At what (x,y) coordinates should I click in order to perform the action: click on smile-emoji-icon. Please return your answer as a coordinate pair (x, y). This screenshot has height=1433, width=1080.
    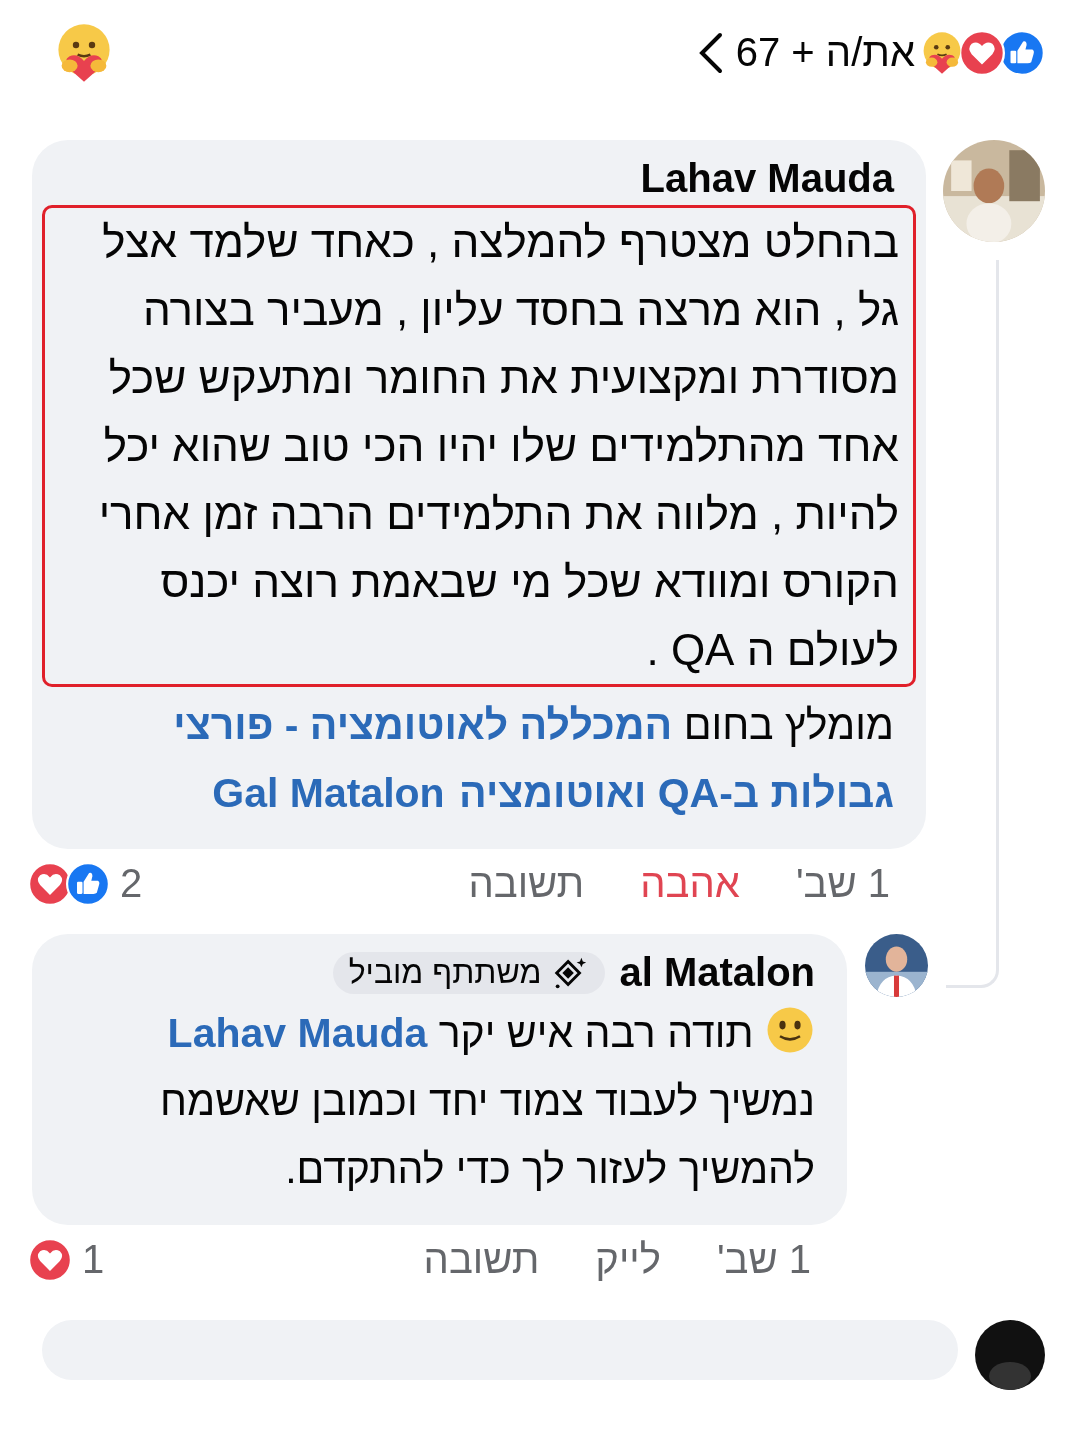
    Looking at the image, I should click on (790, 1030).